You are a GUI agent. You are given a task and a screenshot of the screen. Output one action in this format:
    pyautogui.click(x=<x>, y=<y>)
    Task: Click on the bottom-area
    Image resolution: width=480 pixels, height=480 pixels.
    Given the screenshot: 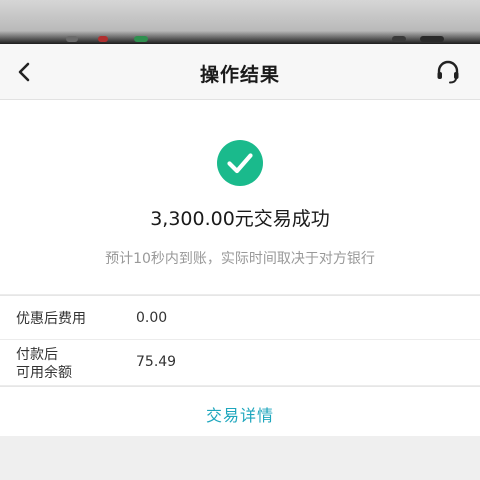 What is the action you would take?
    pyautogui.click(x=240, y=458)
    